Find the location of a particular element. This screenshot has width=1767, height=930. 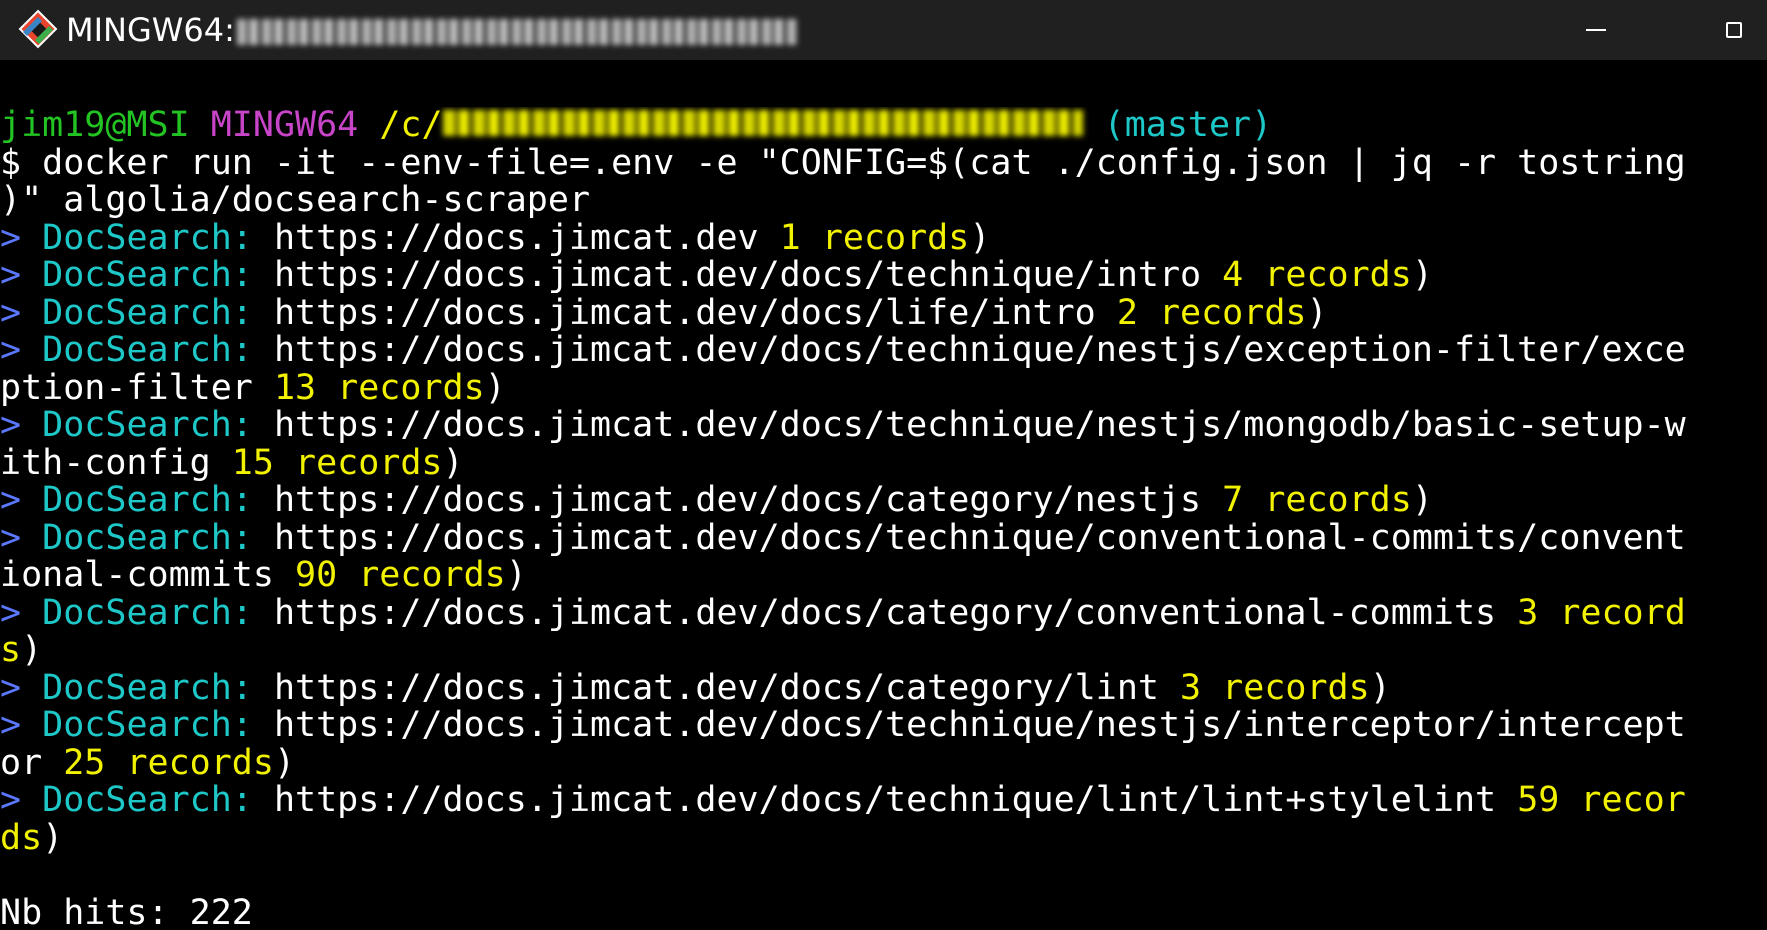

title-bar: MINGW64: is located at coordinates (883, 30).